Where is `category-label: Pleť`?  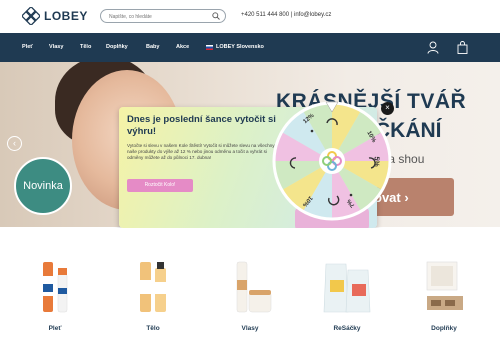
category-label: Pleť is located at coordinates (55, 328).